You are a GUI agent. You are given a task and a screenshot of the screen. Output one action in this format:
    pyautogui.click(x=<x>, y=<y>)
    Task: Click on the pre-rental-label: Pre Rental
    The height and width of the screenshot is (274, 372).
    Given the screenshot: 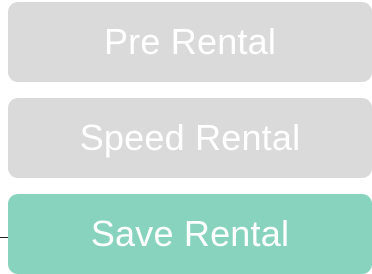 What is the action you would take?
    pyautogui.click(x=190, y=41)
    